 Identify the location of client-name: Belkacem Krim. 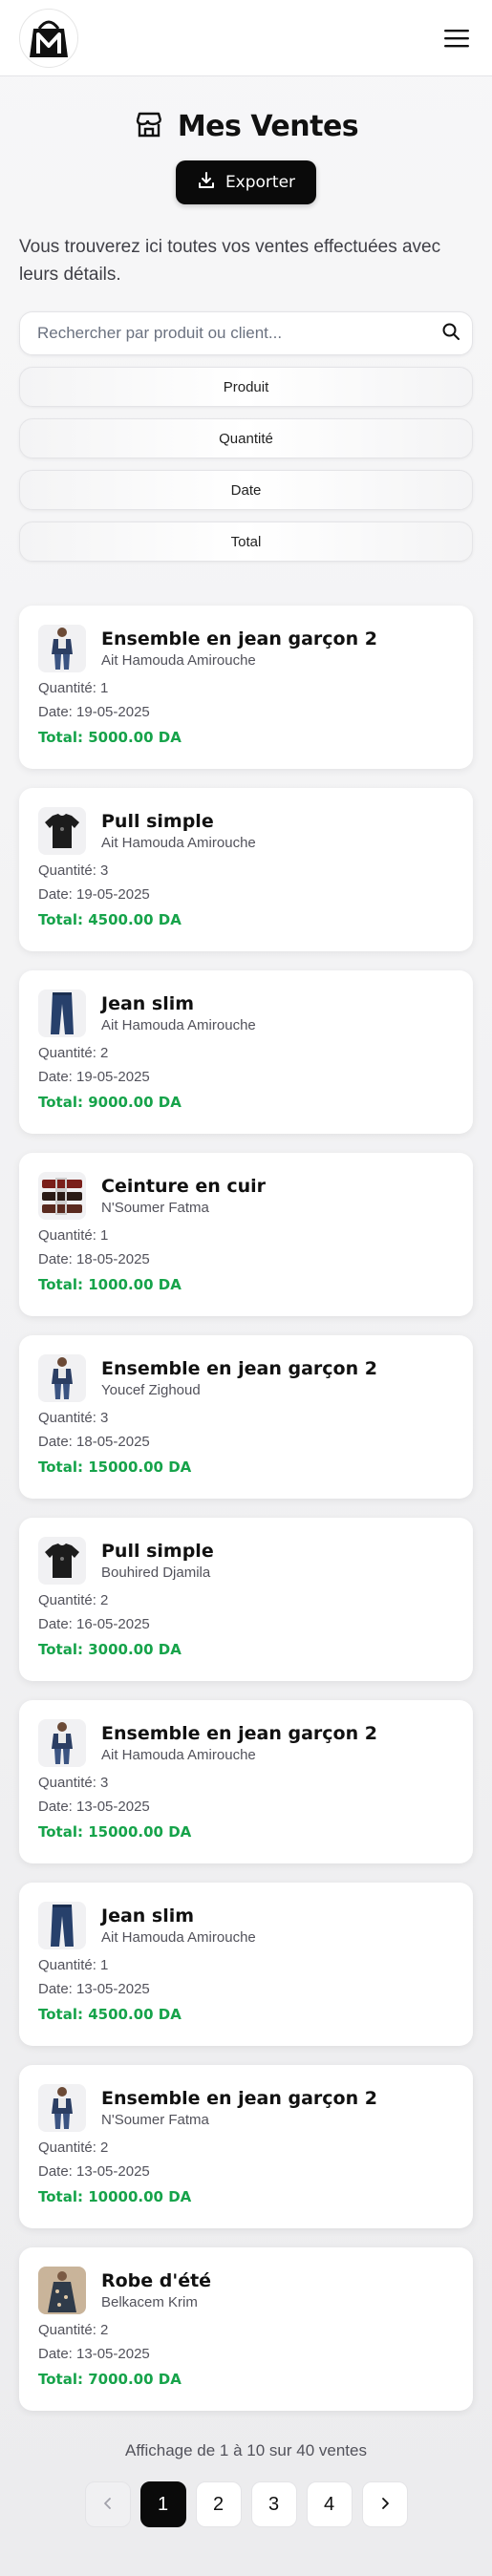
(149, 2302).